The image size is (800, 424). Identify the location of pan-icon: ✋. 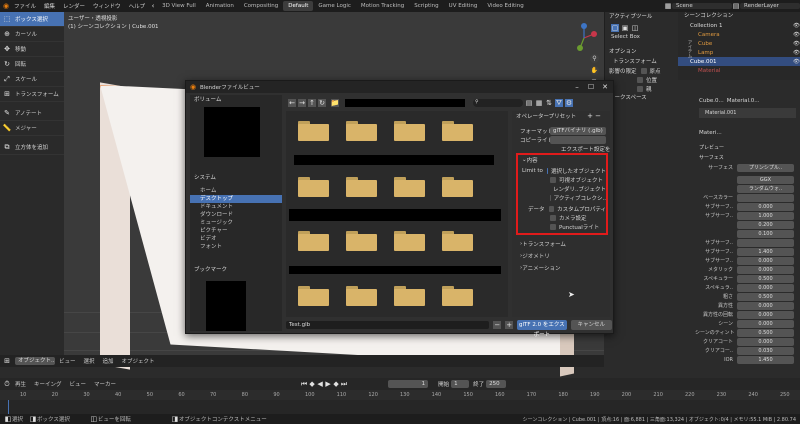
(594, 70).